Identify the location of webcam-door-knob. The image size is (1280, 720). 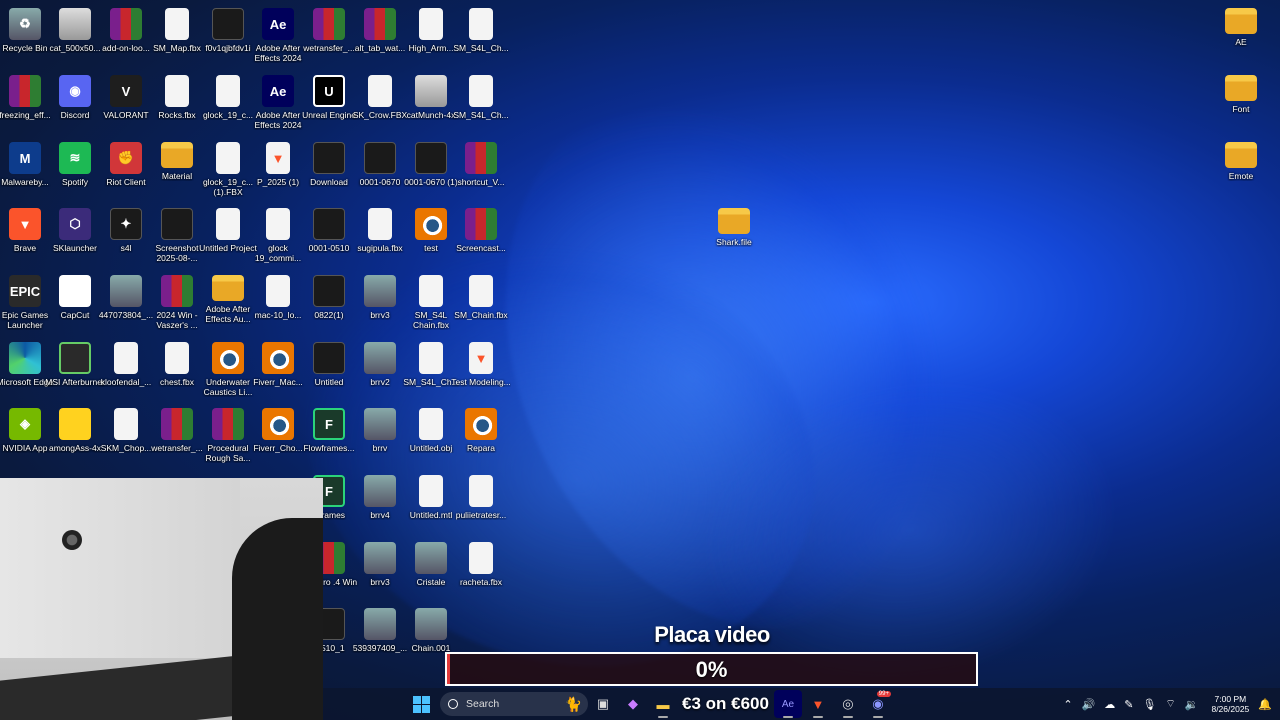
(72, 540).